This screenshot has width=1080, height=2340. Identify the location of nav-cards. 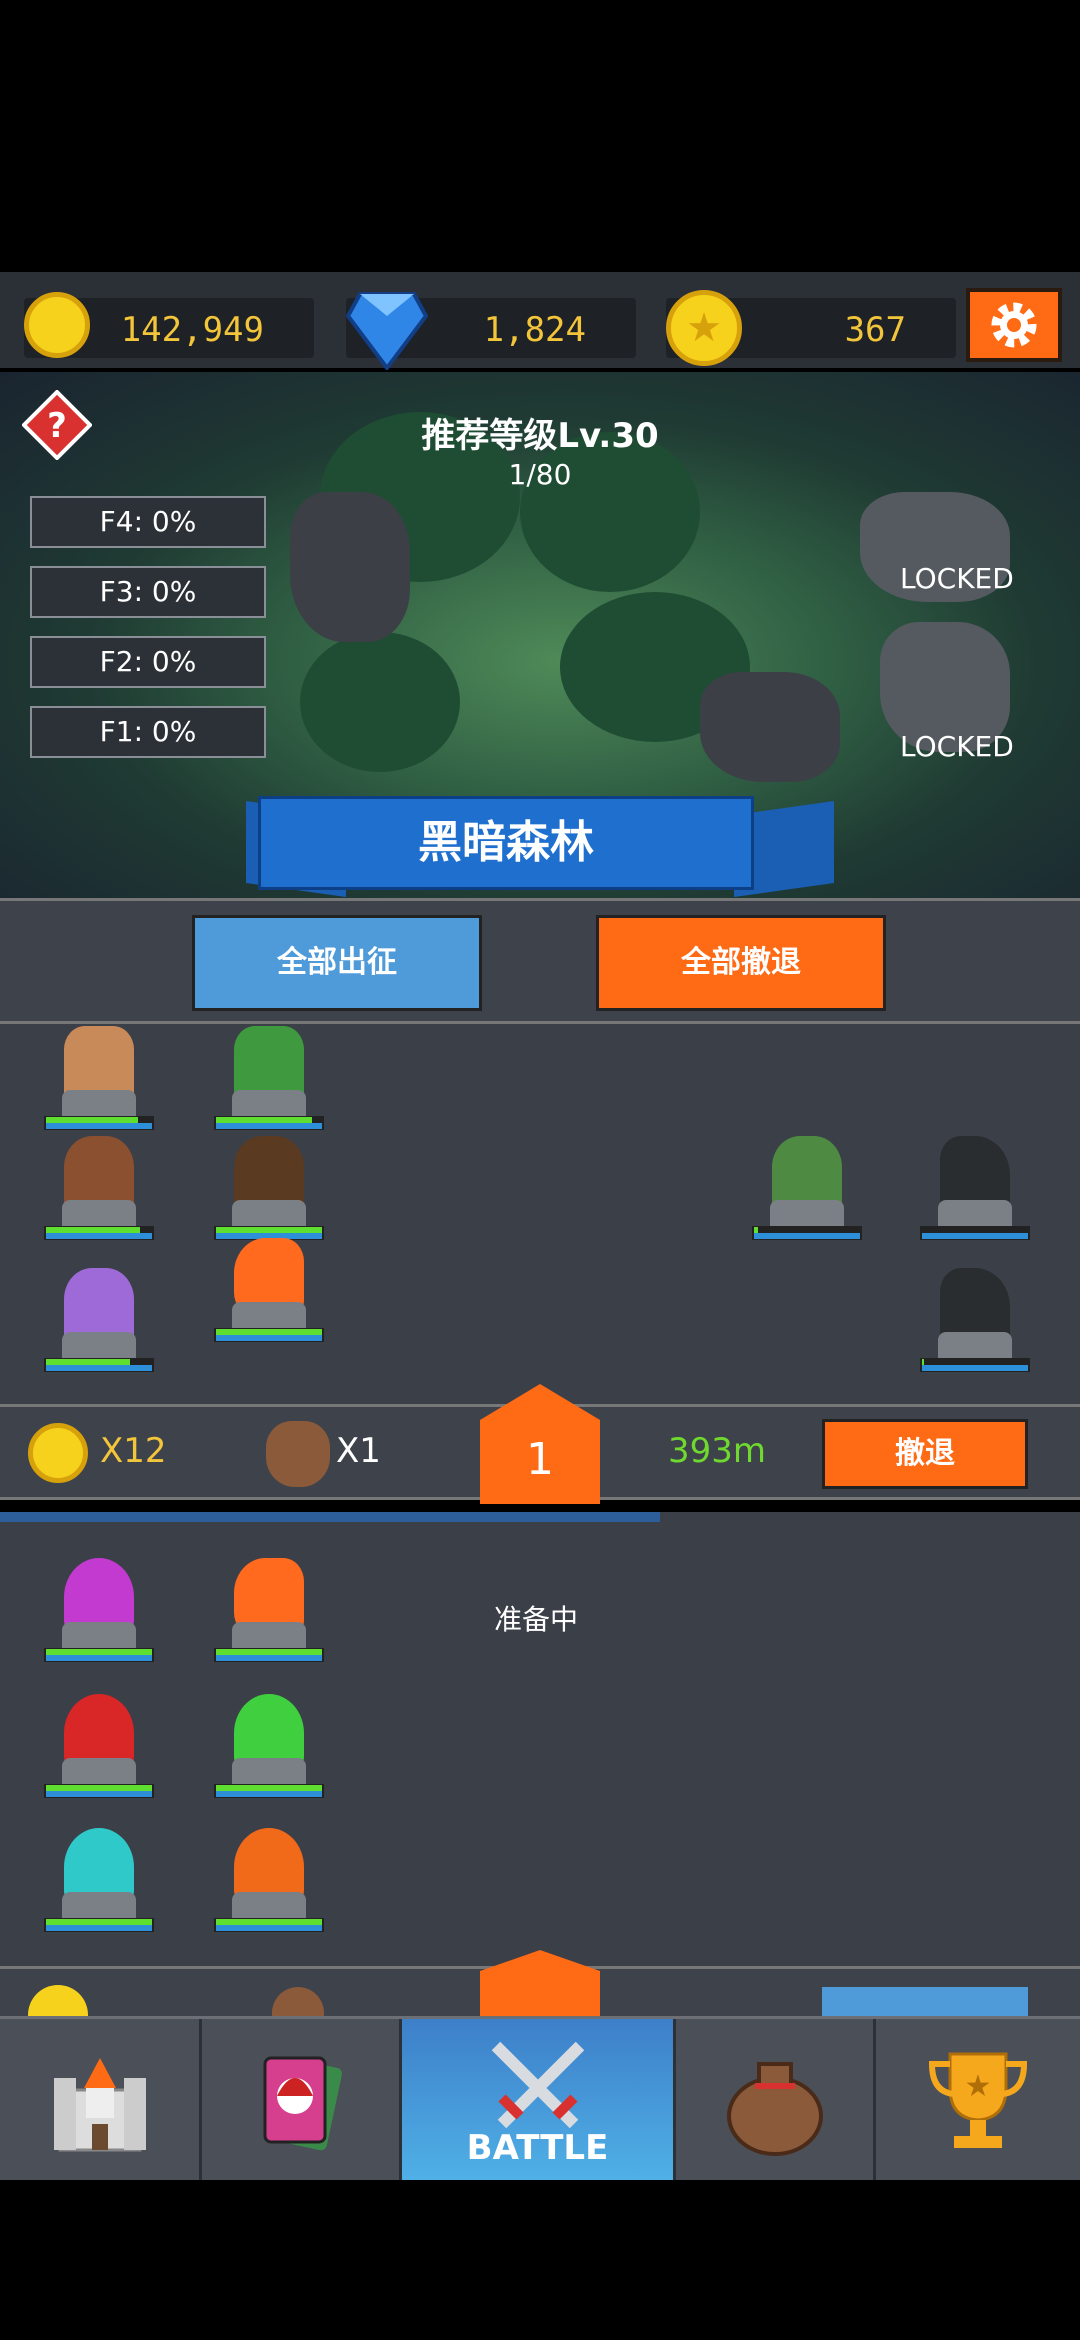
(302, 2099).